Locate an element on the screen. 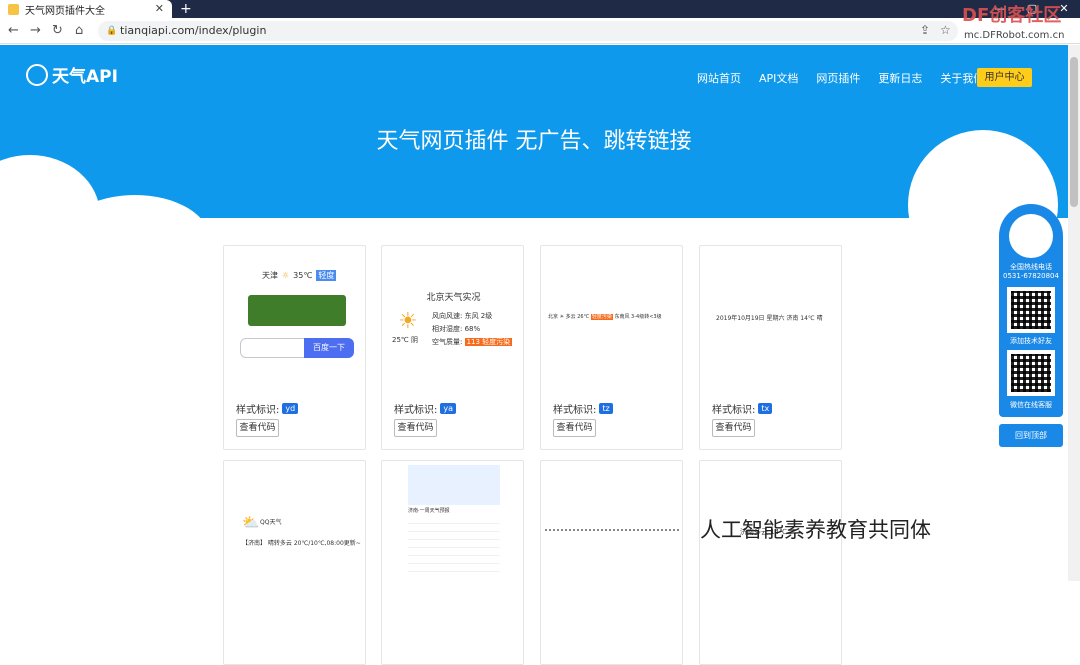 Image resolution: width=1080 pixels, height=665 pixels. address-bar-row: ← → ↻ ⌂ 🔒 tianqiapi.com/index/plugin ⇪ ☆ is located at coordinates (540, 31).